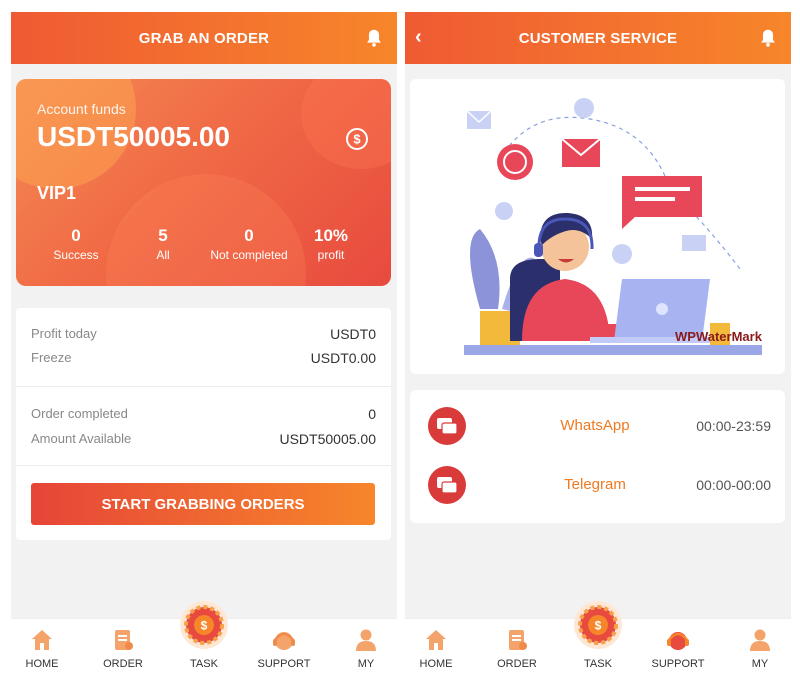 Image resolution: width=800 pixels, height=686 pixels. I want to click on page-title: CUSTOMER SERVICE, so click(598, 38).